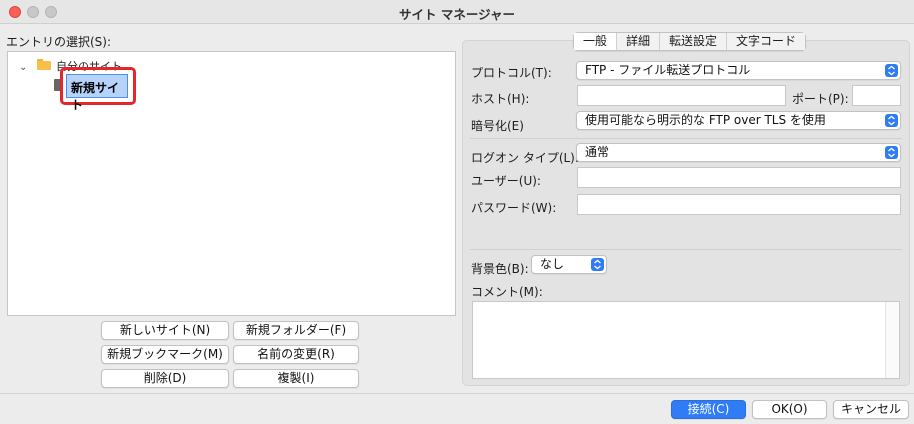 The width and height of the screenshot is (914, 424). Describe the element at coordinates (892, 340) in the screenshot. I see `comment-scrollbar` at that location.